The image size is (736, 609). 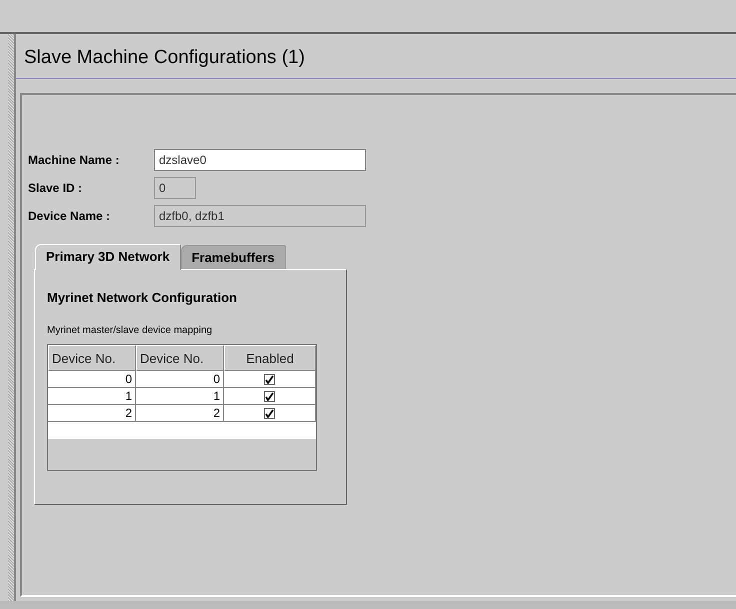 What do you see at coordinates (270, 358) in the screenshot?
I see `column-header: Enabled` at bounding box center [270, 358].